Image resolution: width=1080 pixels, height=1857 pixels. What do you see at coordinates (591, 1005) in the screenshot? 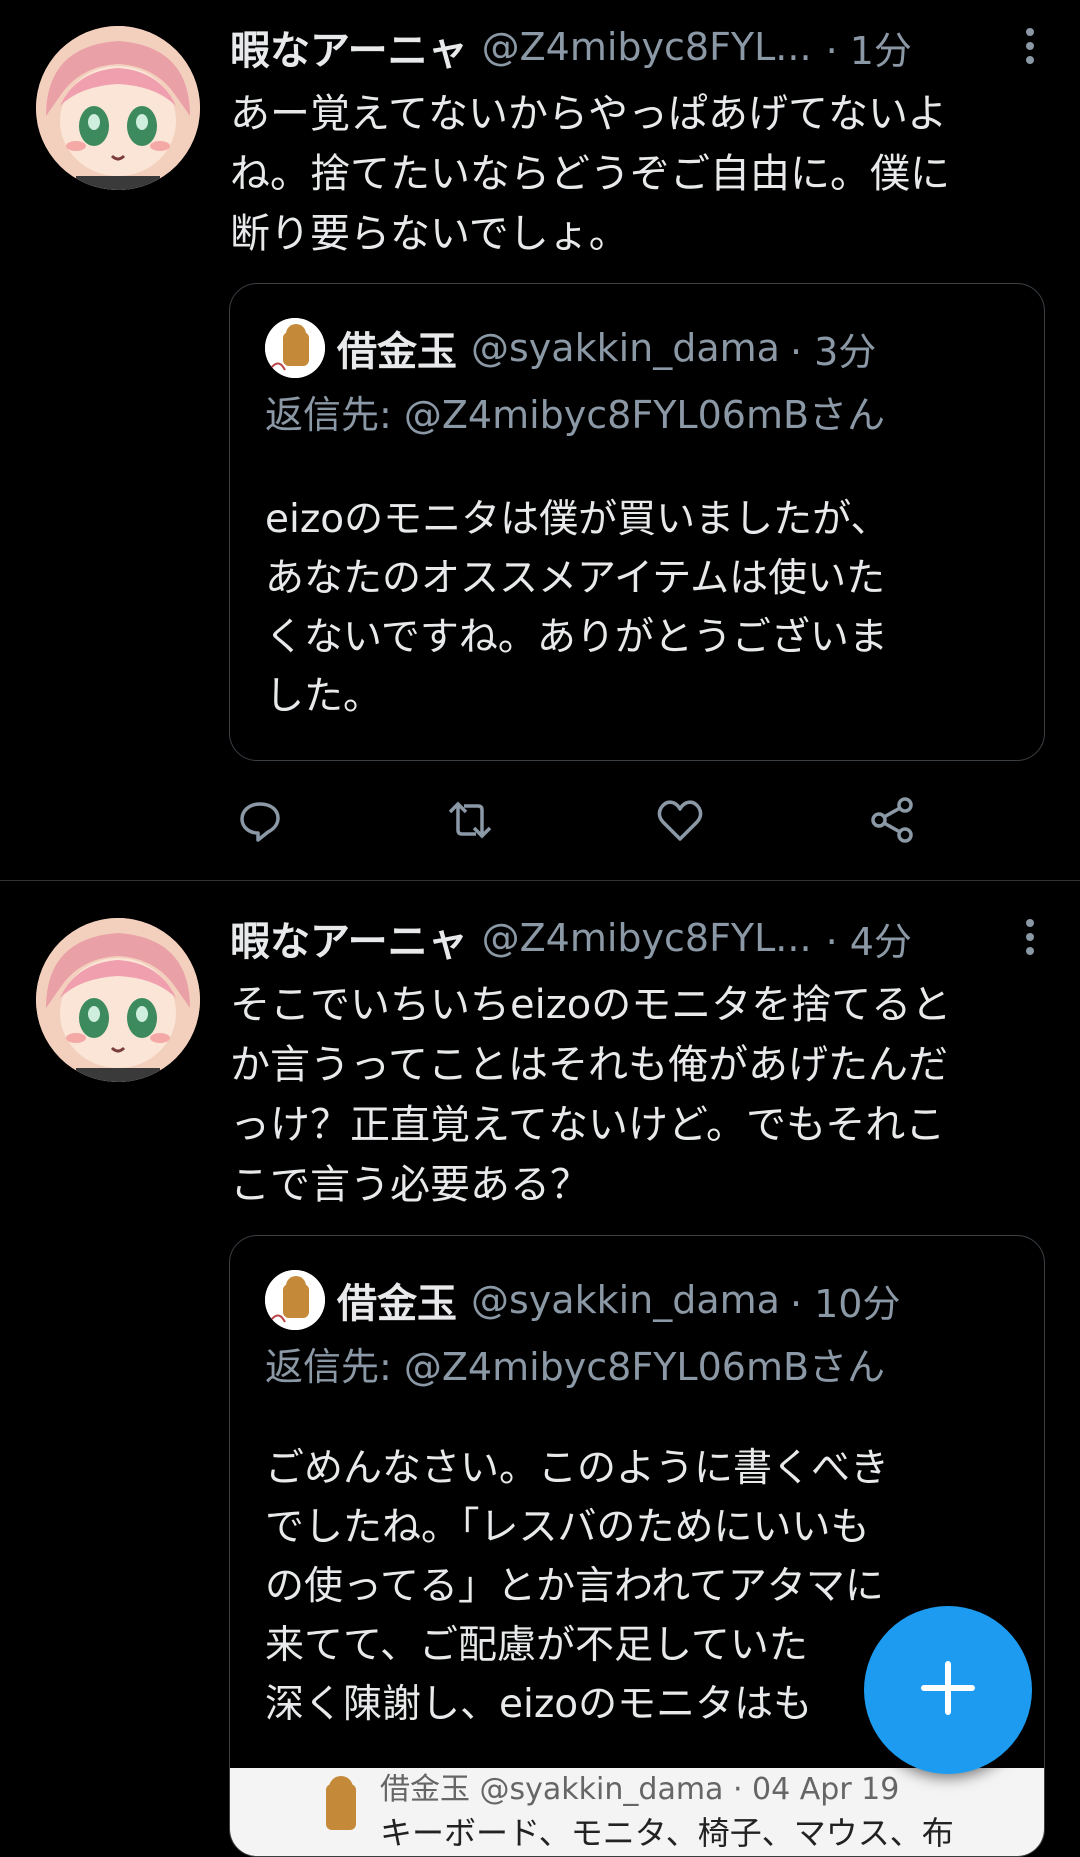
I see `tweet-text-line: そこでいちいちeizoのモニタを捨てると` at bounding box center [591, 1005].